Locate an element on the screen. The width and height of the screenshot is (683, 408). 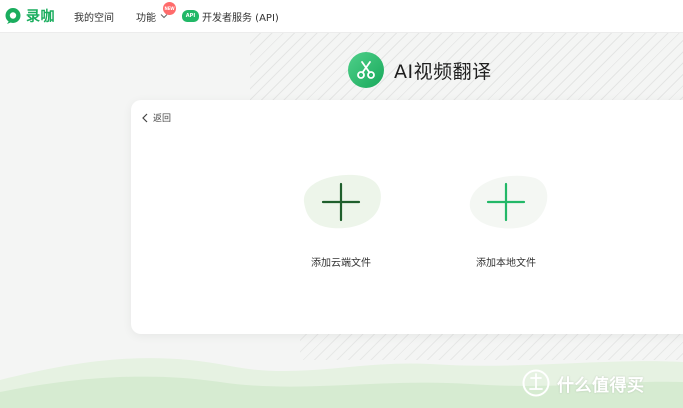
back-button: 返回 is located at coordinates (156, 117).